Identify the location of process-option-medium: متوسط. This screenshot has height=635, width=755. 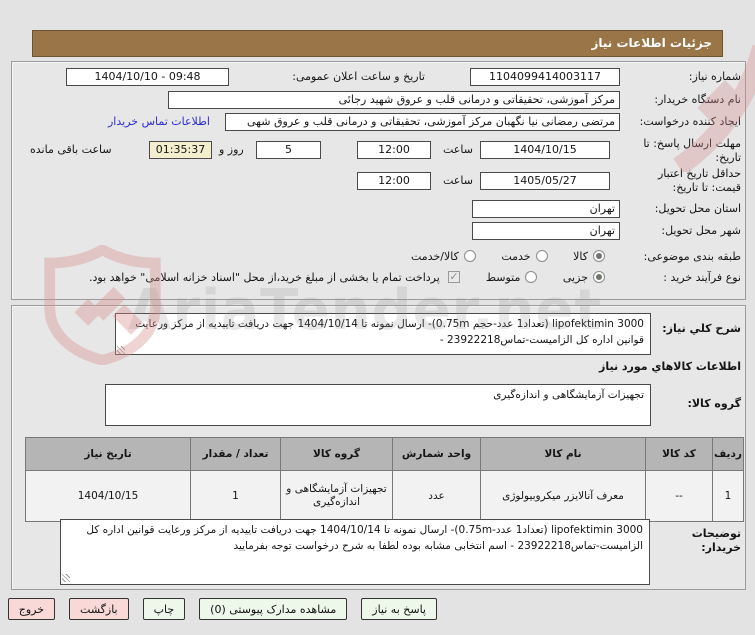
(512, 277).